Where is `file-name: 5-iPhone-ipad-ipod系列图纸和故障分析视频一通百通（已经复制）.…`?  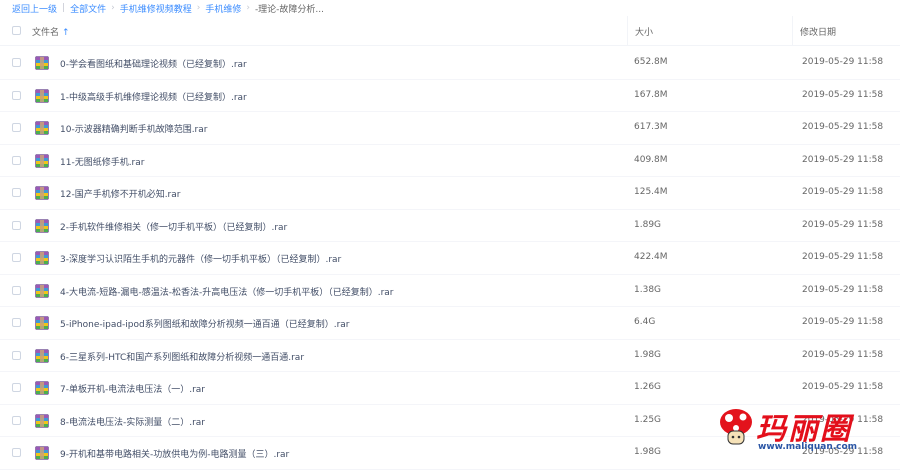
file-name: 5-iPhone-ipad-ipod系列图纸和故障分析视频一通百通（已经复制）.… is located at coordinates (205, 323).